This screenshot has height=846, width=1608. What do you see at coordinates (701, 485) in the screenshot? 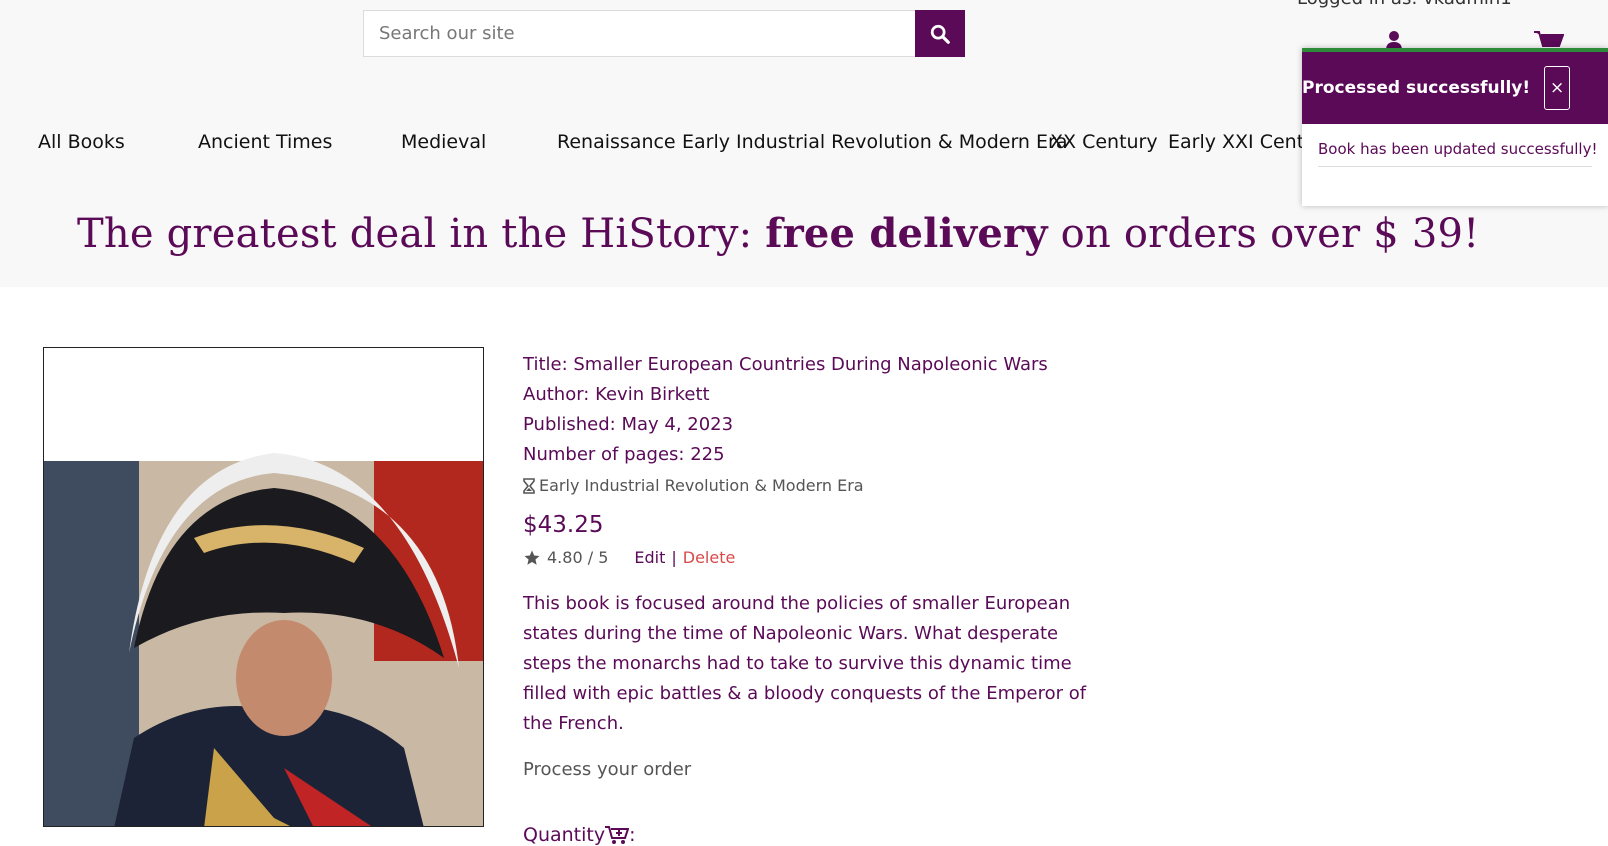
I see `book-category-label: Early Industrial Revolution & Modern Era` at bounding box center [701, 485].